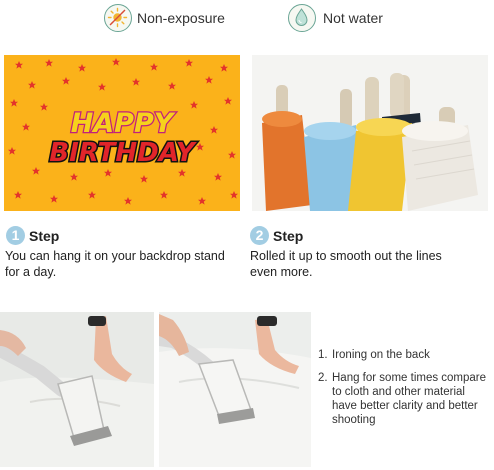  What do you see at coordinates (44, 236) in the screenshot?
I see `step-title-1: Step` at bounding box center [44, 236].